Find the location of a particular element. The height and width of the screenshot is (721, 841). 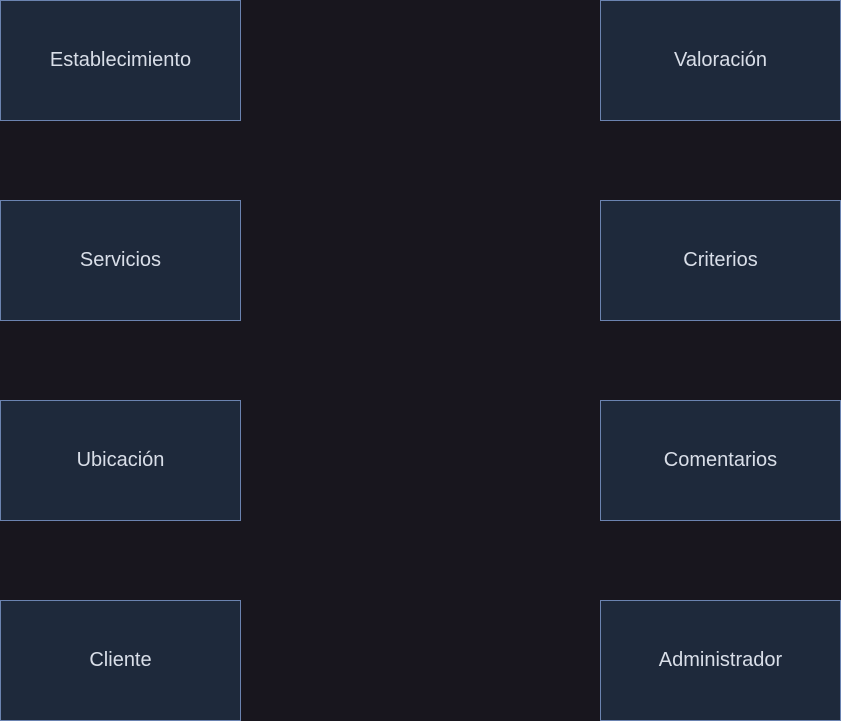

entity-label: Valoración is located at coordinates (720, 60).